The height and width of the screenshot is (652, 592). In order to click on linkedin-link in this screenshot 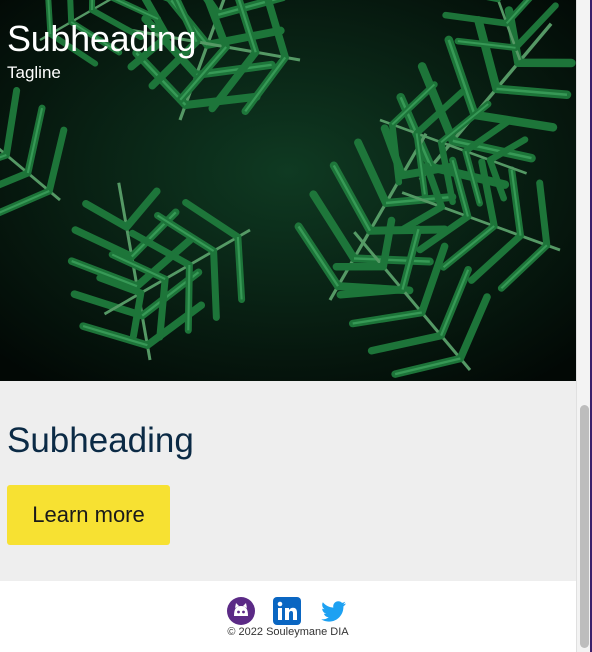, I will do `click(287, 611)`.